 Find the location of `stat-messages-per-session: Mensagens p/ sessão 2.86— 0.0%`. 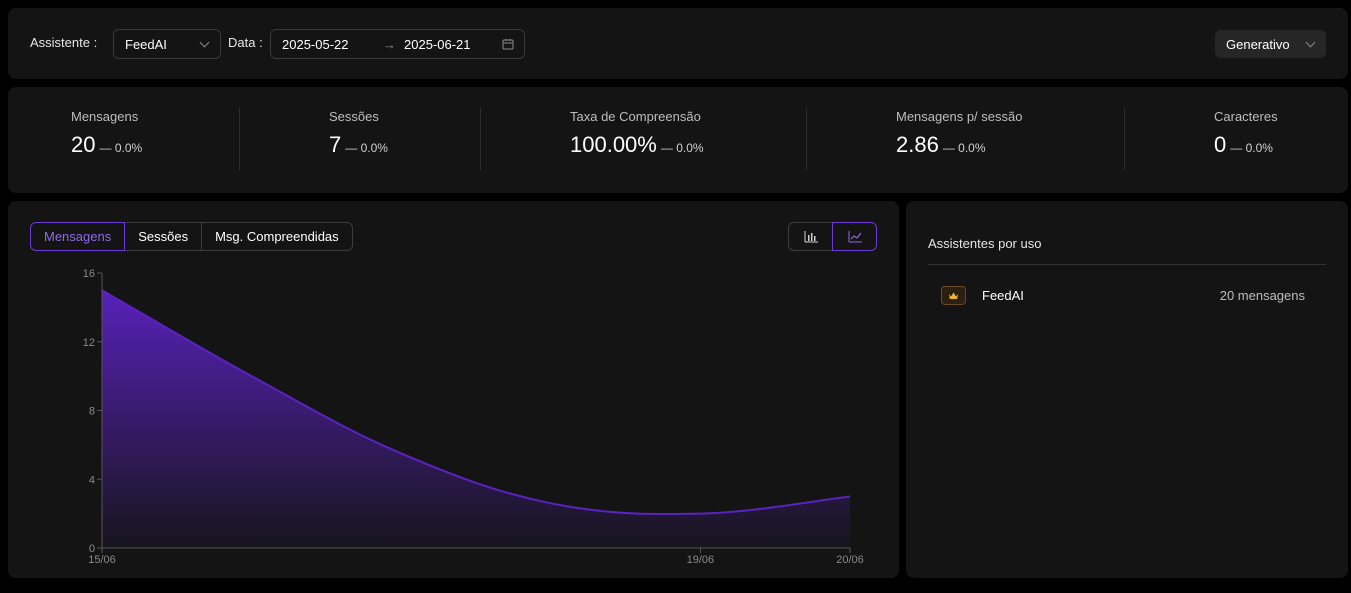

stat-messages-per-session: Mensagens p/ sessão 2.86— 0.0% is located at coordinates (959, 133).